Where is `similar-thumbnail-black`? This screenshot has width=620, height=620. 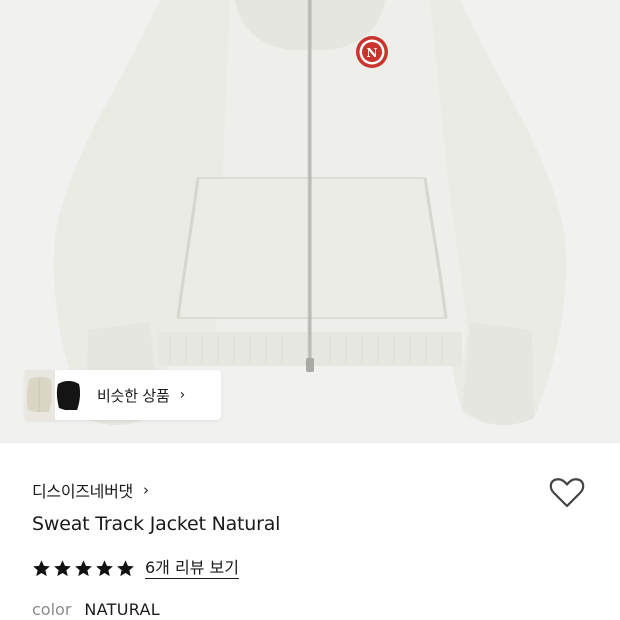
similar-thumbnail-black is located at coordinates (69, 395).